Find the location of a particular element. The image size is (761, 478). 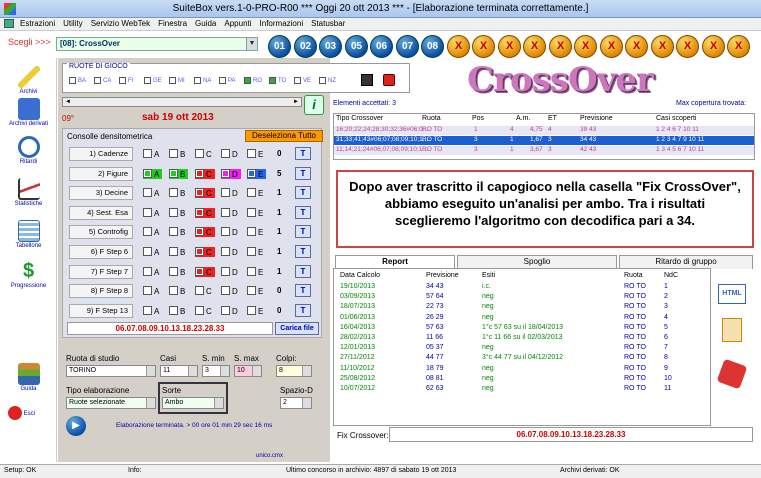

spazio-select: 2 is located at coordinates (296, 403).